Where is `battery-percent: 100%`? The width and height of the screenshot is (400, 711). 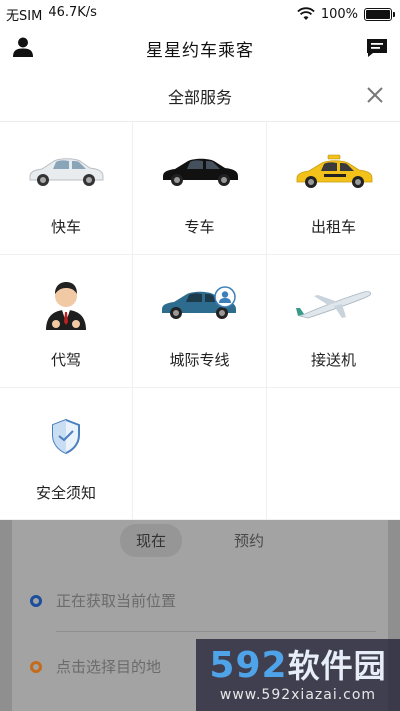
battery-percent: 100% is located at coordinates (339, 14).